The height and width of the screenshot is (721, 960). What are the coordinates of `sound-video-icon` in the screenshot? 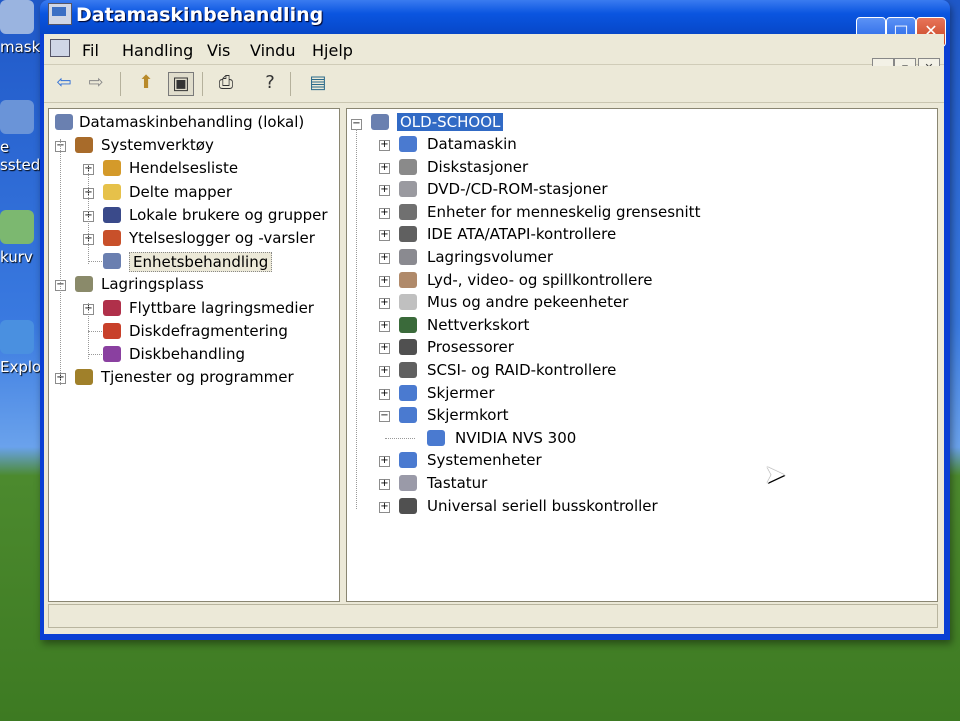 It's located at (408, 279).